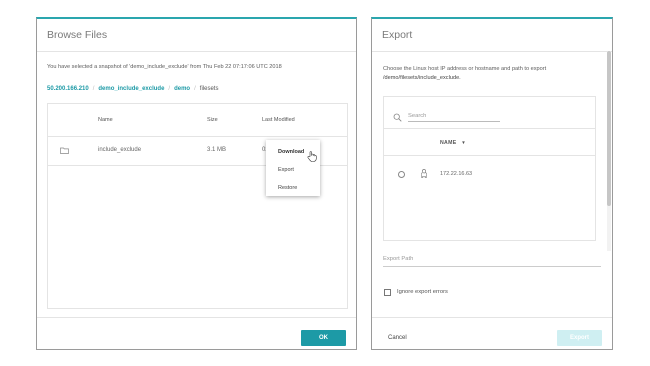  What do you see at coordinates (323, 338) in the screenshot?
I see `ok-button: OK` at bounding box center [323, 338].